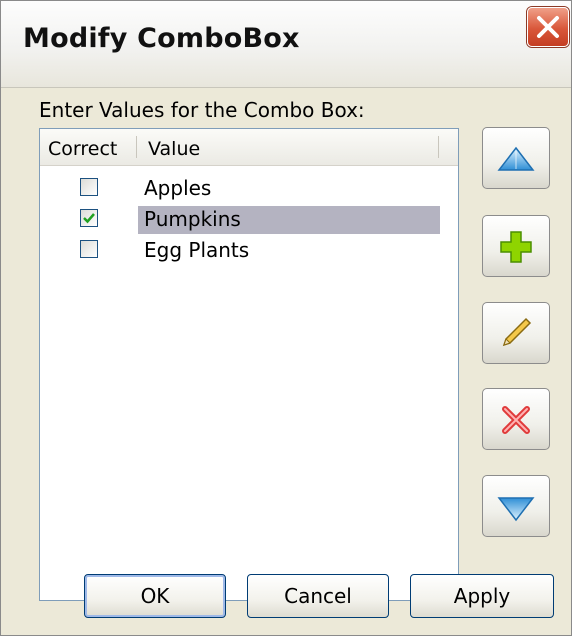 This screenshot has width=572, height=636. I want to click on apply-button: Apply, so click(482, 596).